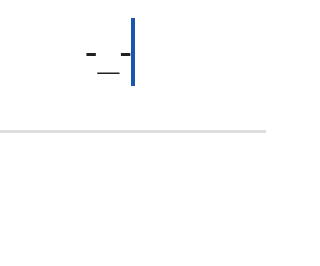 The height and width of the screenshot is (266, 320). Describe the element at coordinates (133, 52) in the screenshot. I see `text-cursor` at that location.